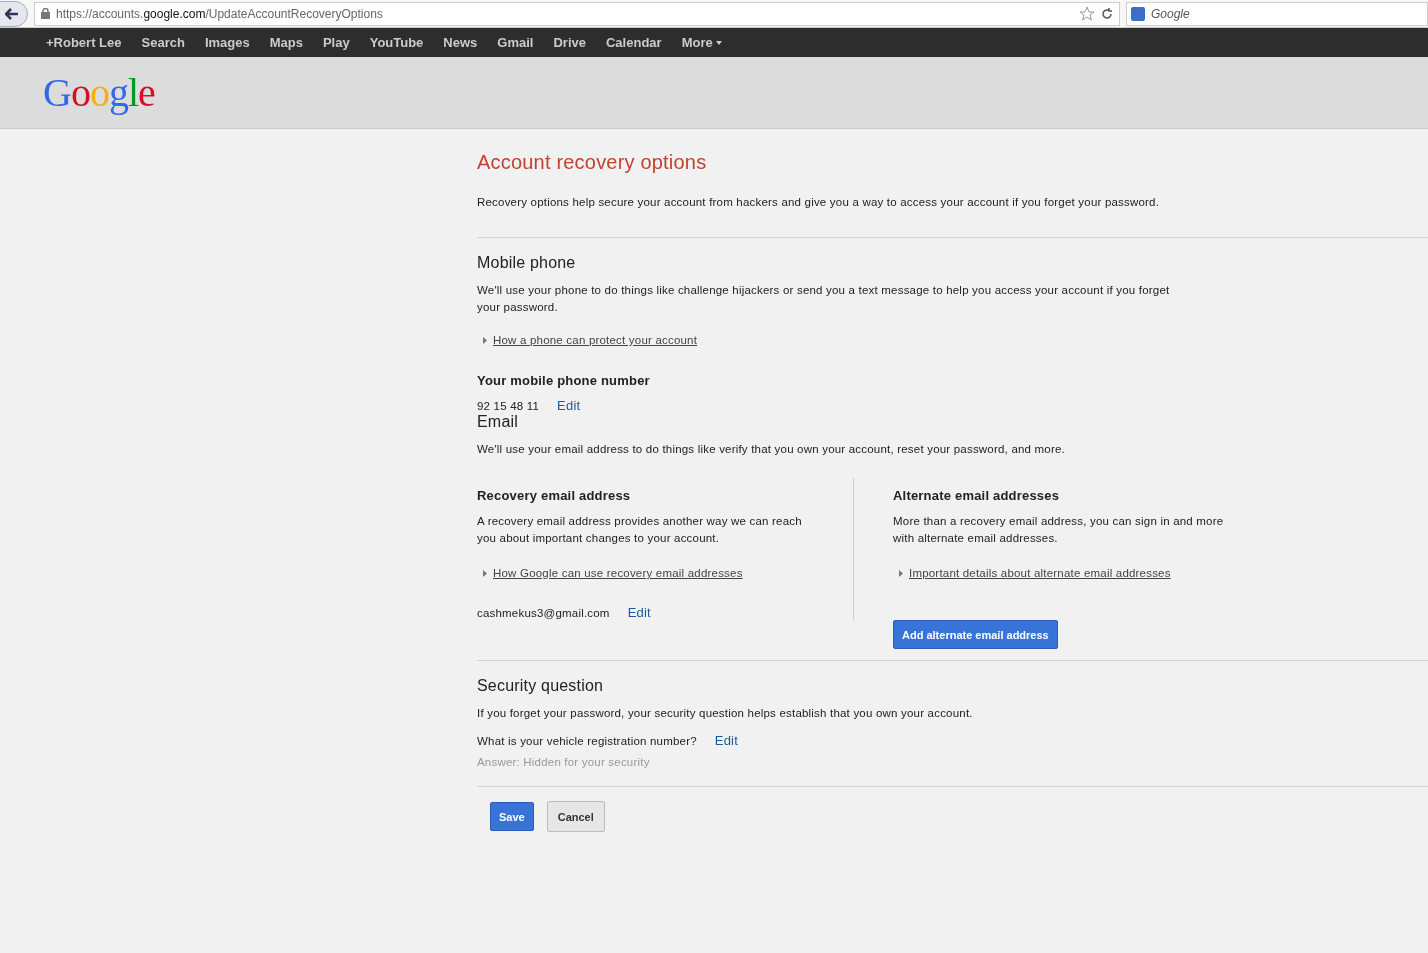  What do you see at coordinates (1059, 530) in the screenshot?
I see `field-description: More than a recovery email address, you can sign in and more with alternate email addresses.` at bounding box center [1059, 530].